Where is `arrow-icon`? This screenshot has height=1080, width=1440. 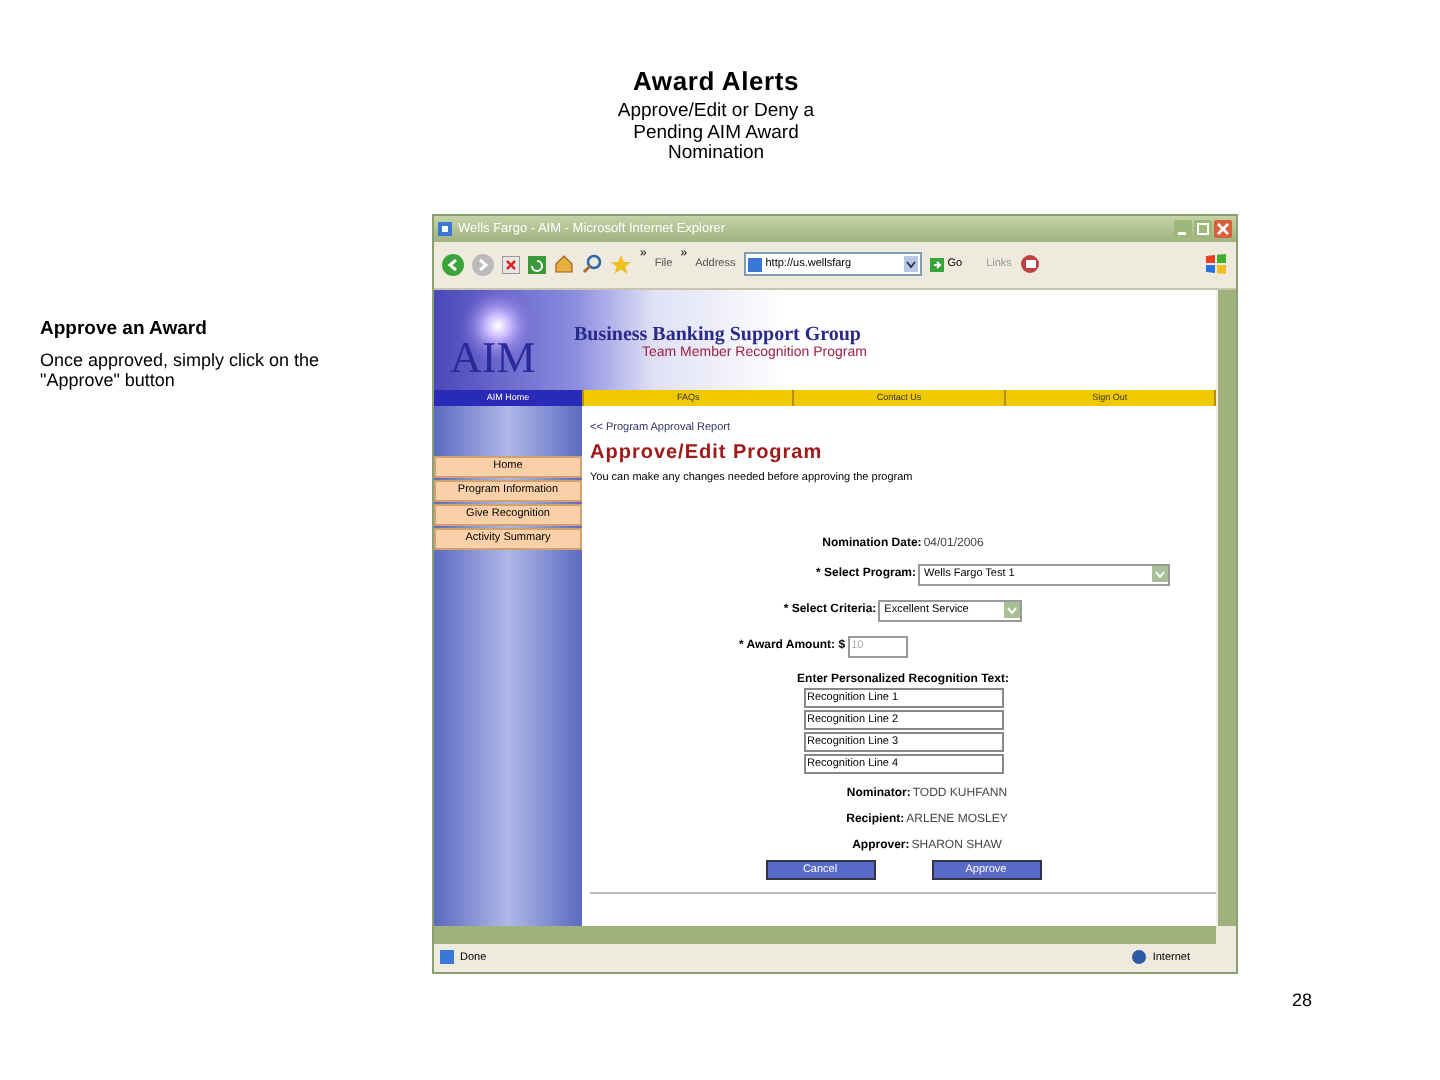 arrow-icon is located at coordinates (936, 264).